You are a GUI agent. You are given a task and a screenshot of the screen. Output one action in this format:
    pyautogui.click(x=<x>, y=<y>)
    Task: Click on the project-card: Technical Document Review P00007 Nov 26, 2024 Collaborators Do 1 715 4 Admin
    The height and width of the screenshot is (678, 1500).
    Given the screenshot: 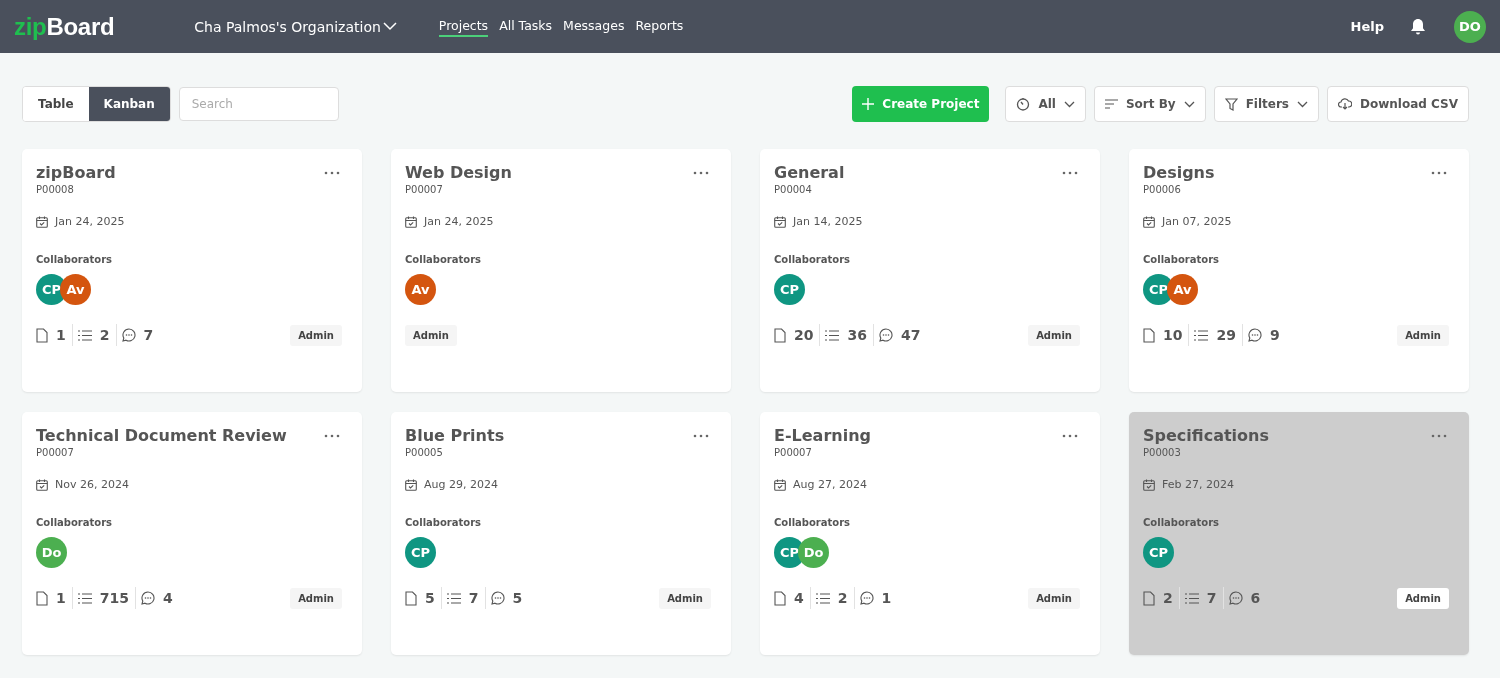 What is the action you would take?
    pyautogui.click(x=192, y=533)
    